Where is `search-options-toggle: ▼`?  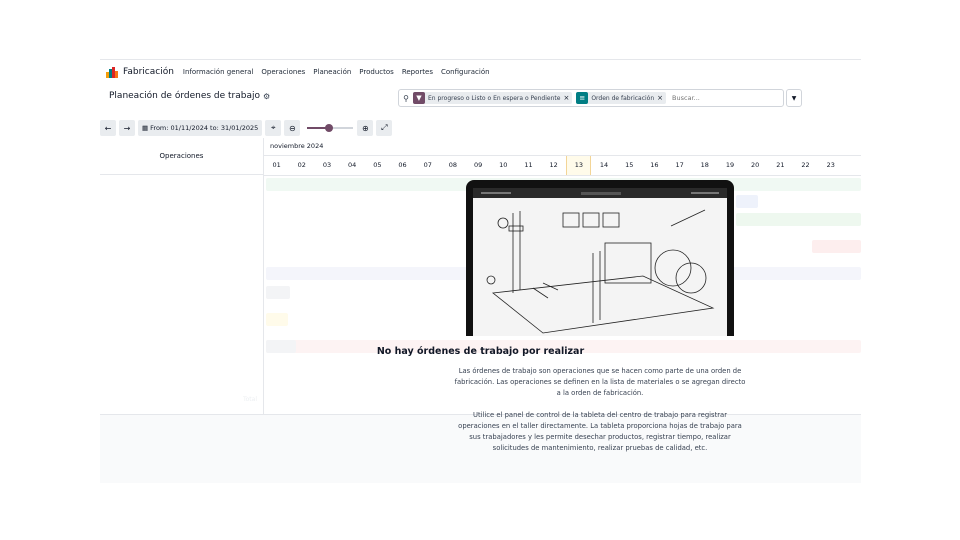 search-options-toggle: ▼ is located at coordinates (794, 98).